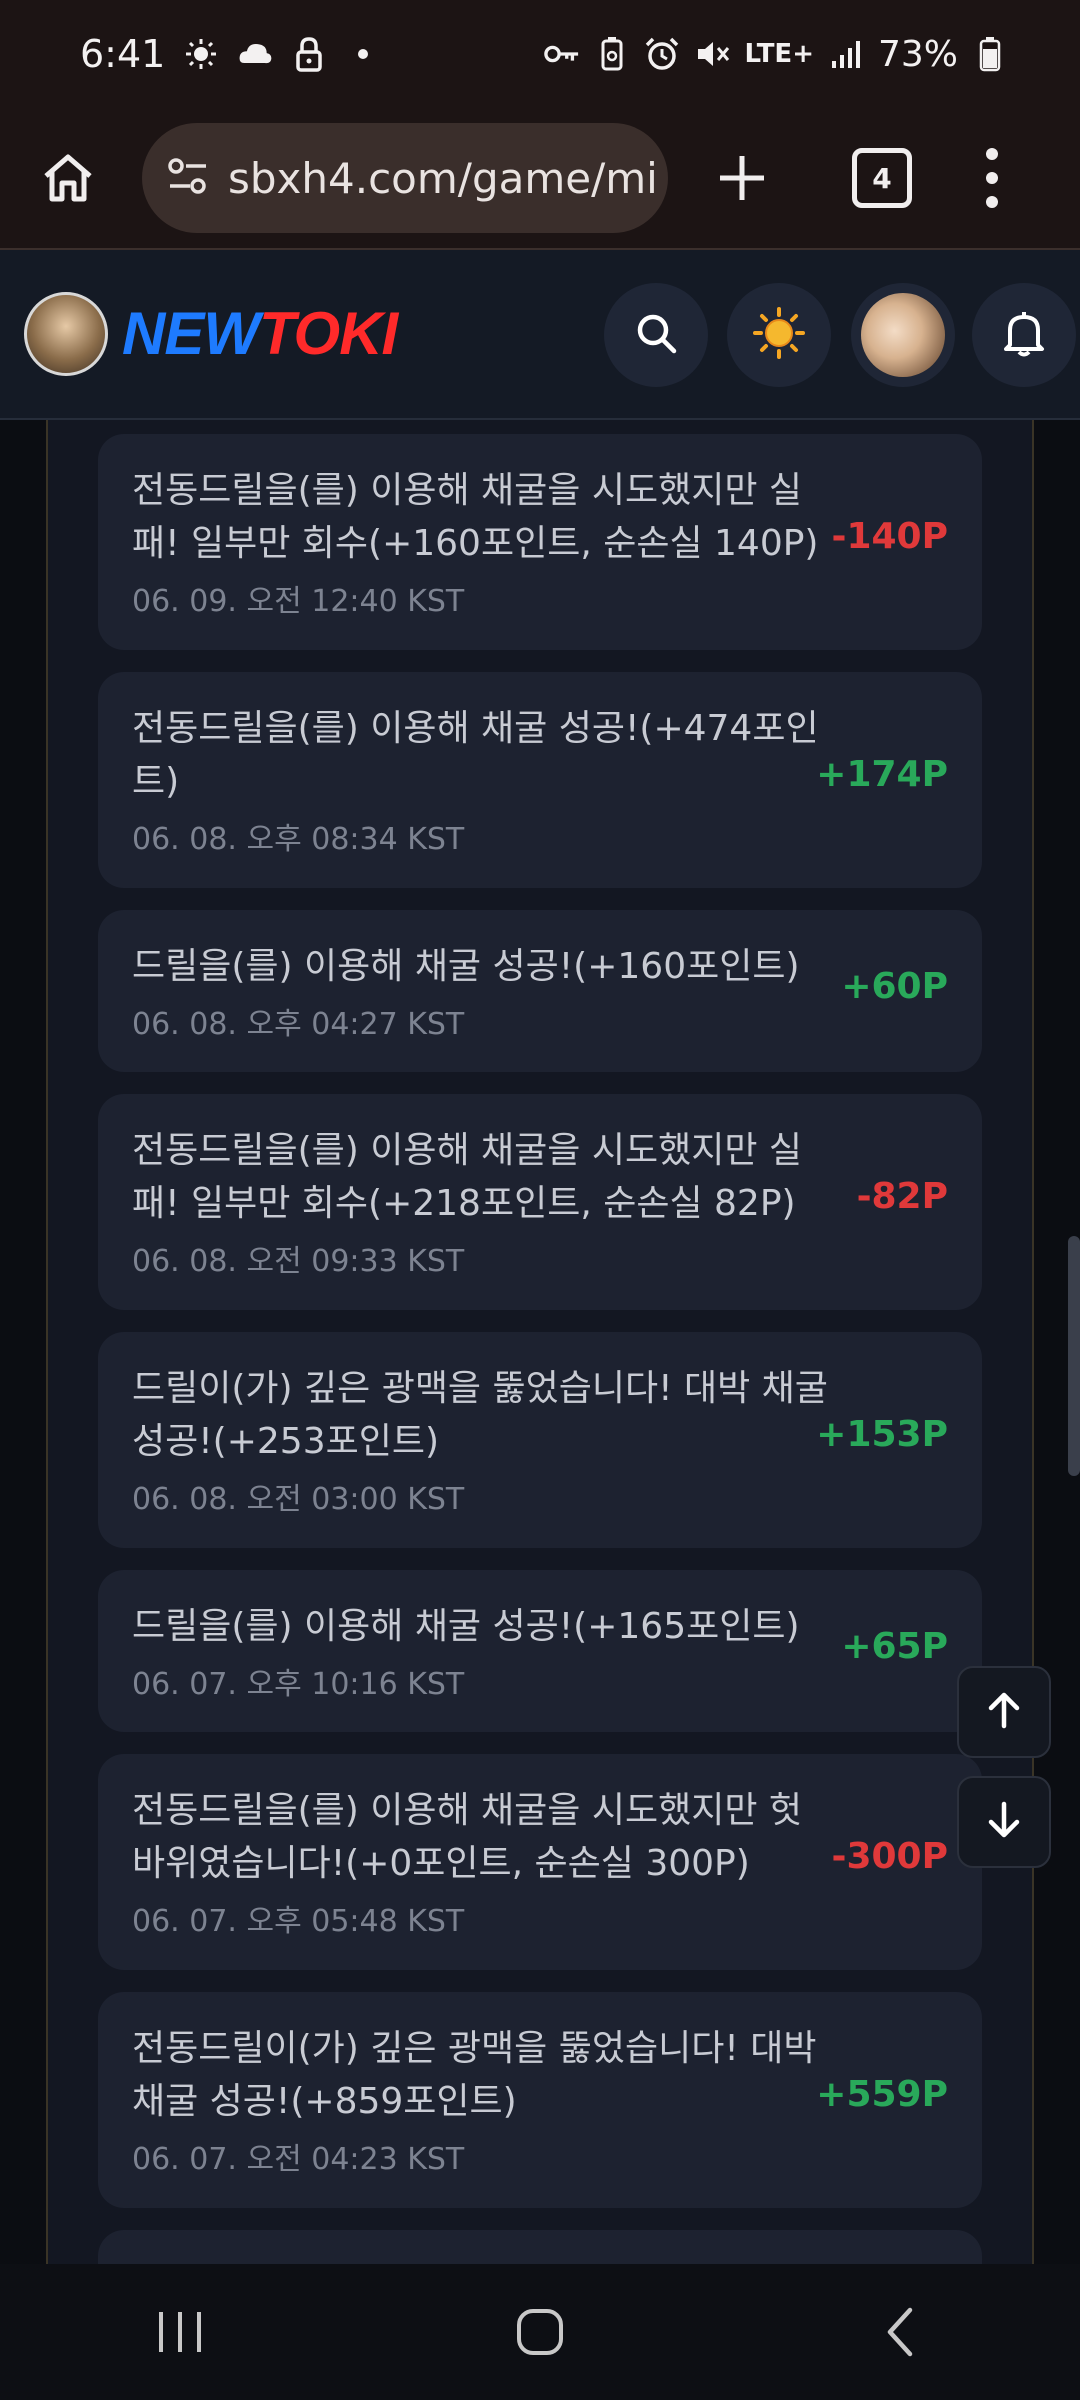 The height and width of the screenshot is (2400, 1080). I want to click on more-menu-icon, so click(992, 178).